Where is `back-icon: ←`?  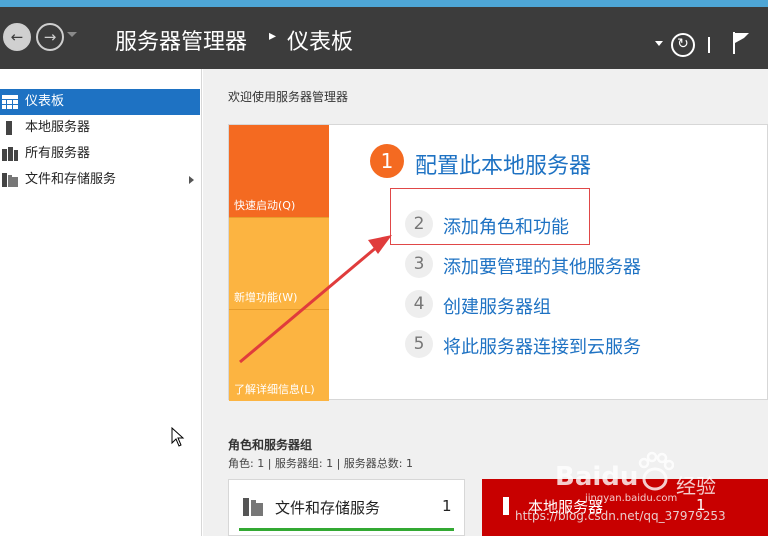 back-icon: ← is located at coordinates (17, 37).